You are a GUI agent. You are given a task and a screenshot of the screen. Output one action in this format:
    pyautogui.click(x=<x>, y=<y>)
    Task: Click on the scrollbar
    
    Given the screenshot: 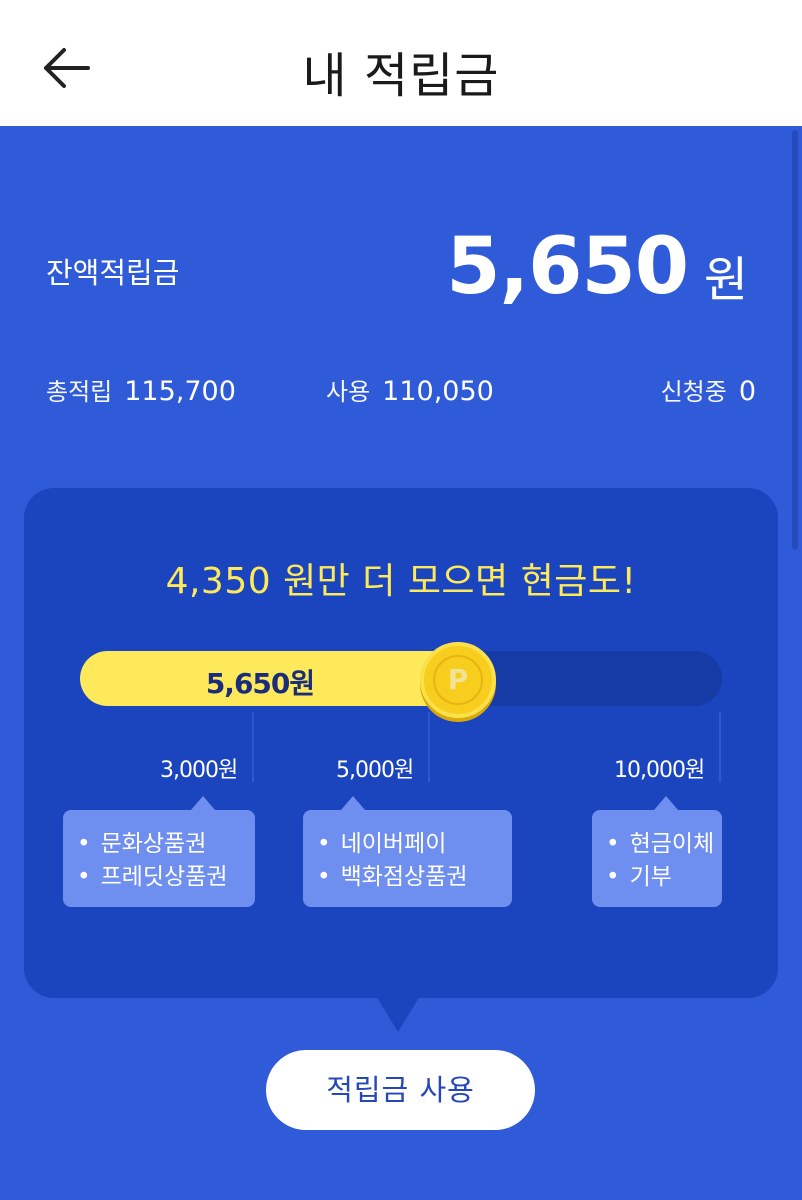 What is the action you would take?
    pyautogui.click(x=795, y=340)
    